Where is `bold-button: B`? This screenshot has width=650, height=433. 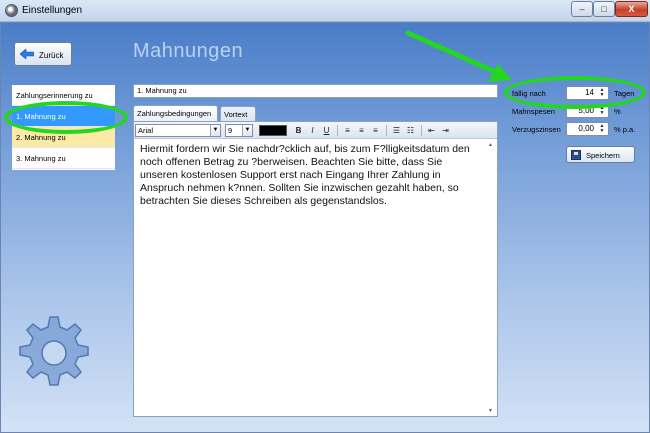 bold-button: B is located at coordinates (298, 130).